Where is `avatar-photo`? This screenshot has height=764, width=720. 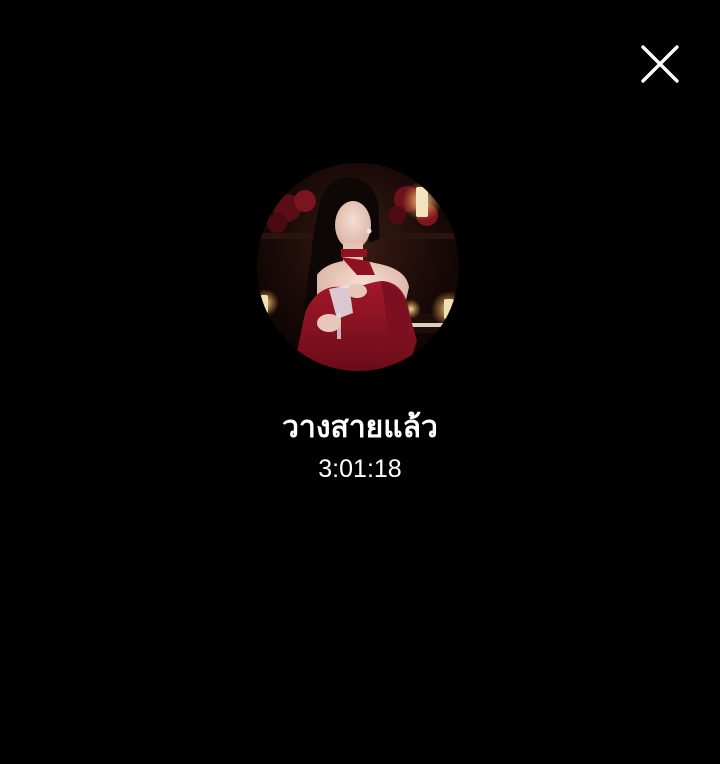 avatar-photo is located at coordinates (358, 267).